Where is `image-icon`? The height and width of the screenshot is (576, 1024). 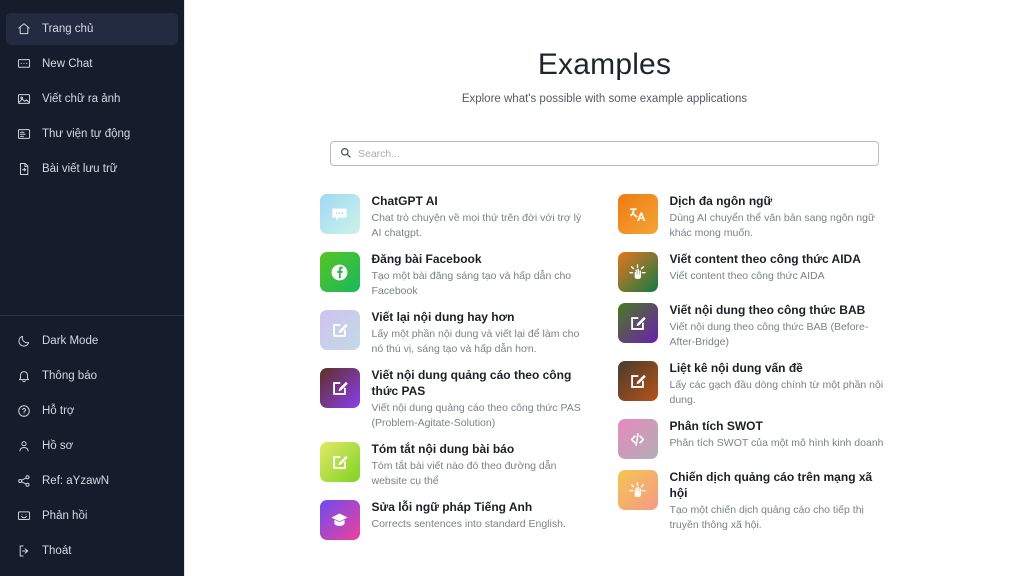 image-icon is located at coordinates (23, 99).